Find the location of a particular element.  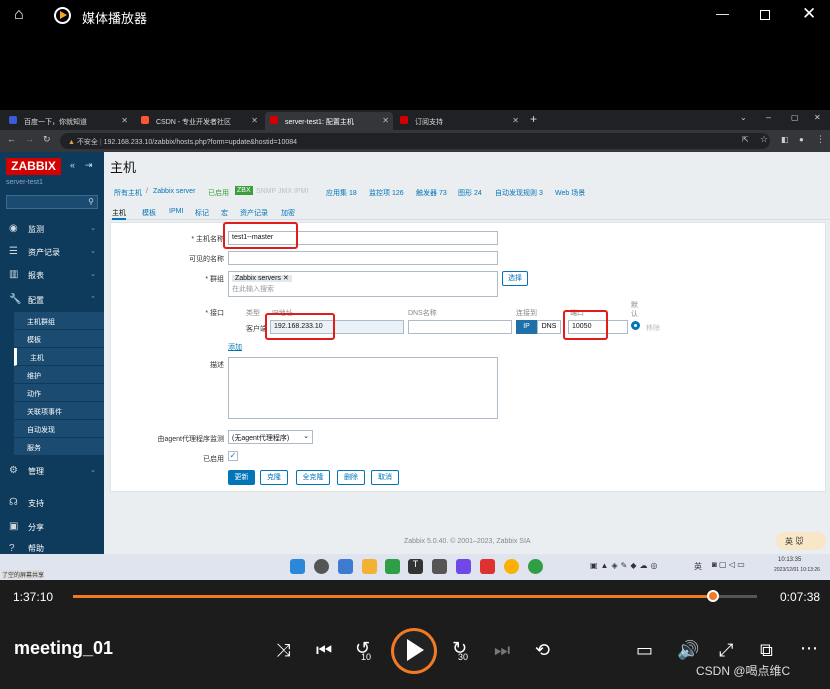

rewind-icon: ↺ 10 is located at coordinates (363, 650).